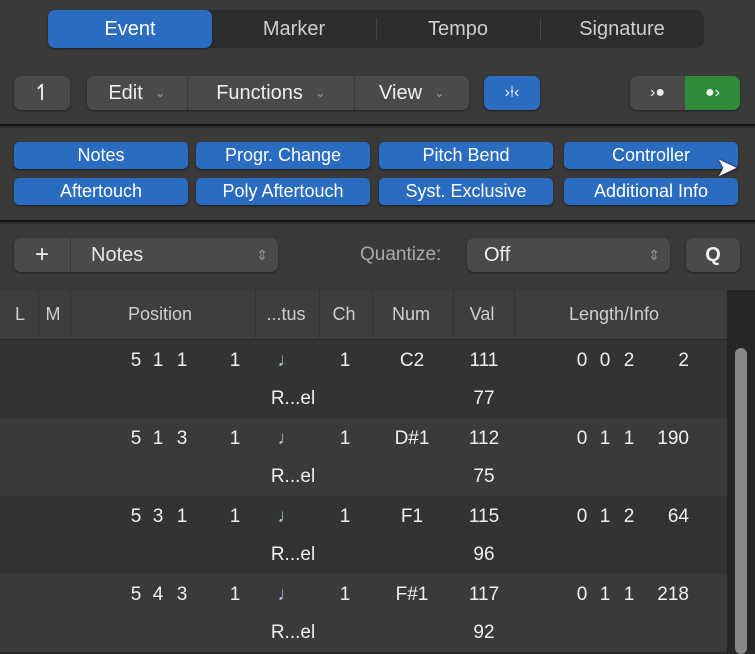 This screenshot has height=654, width=755. I want to click on velocity: 115, so click(484, 516).